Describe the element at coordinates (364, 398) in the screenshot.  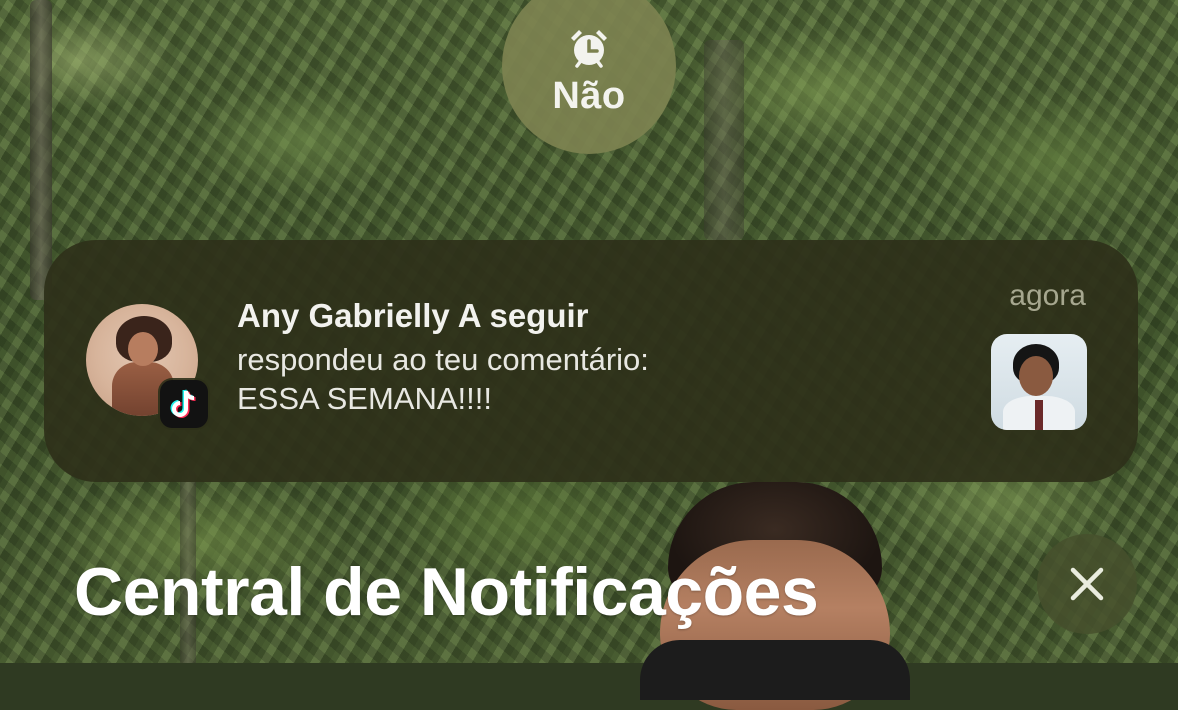
I see `notification-body-line2: ESSA SEMANA!!!!` at that location.